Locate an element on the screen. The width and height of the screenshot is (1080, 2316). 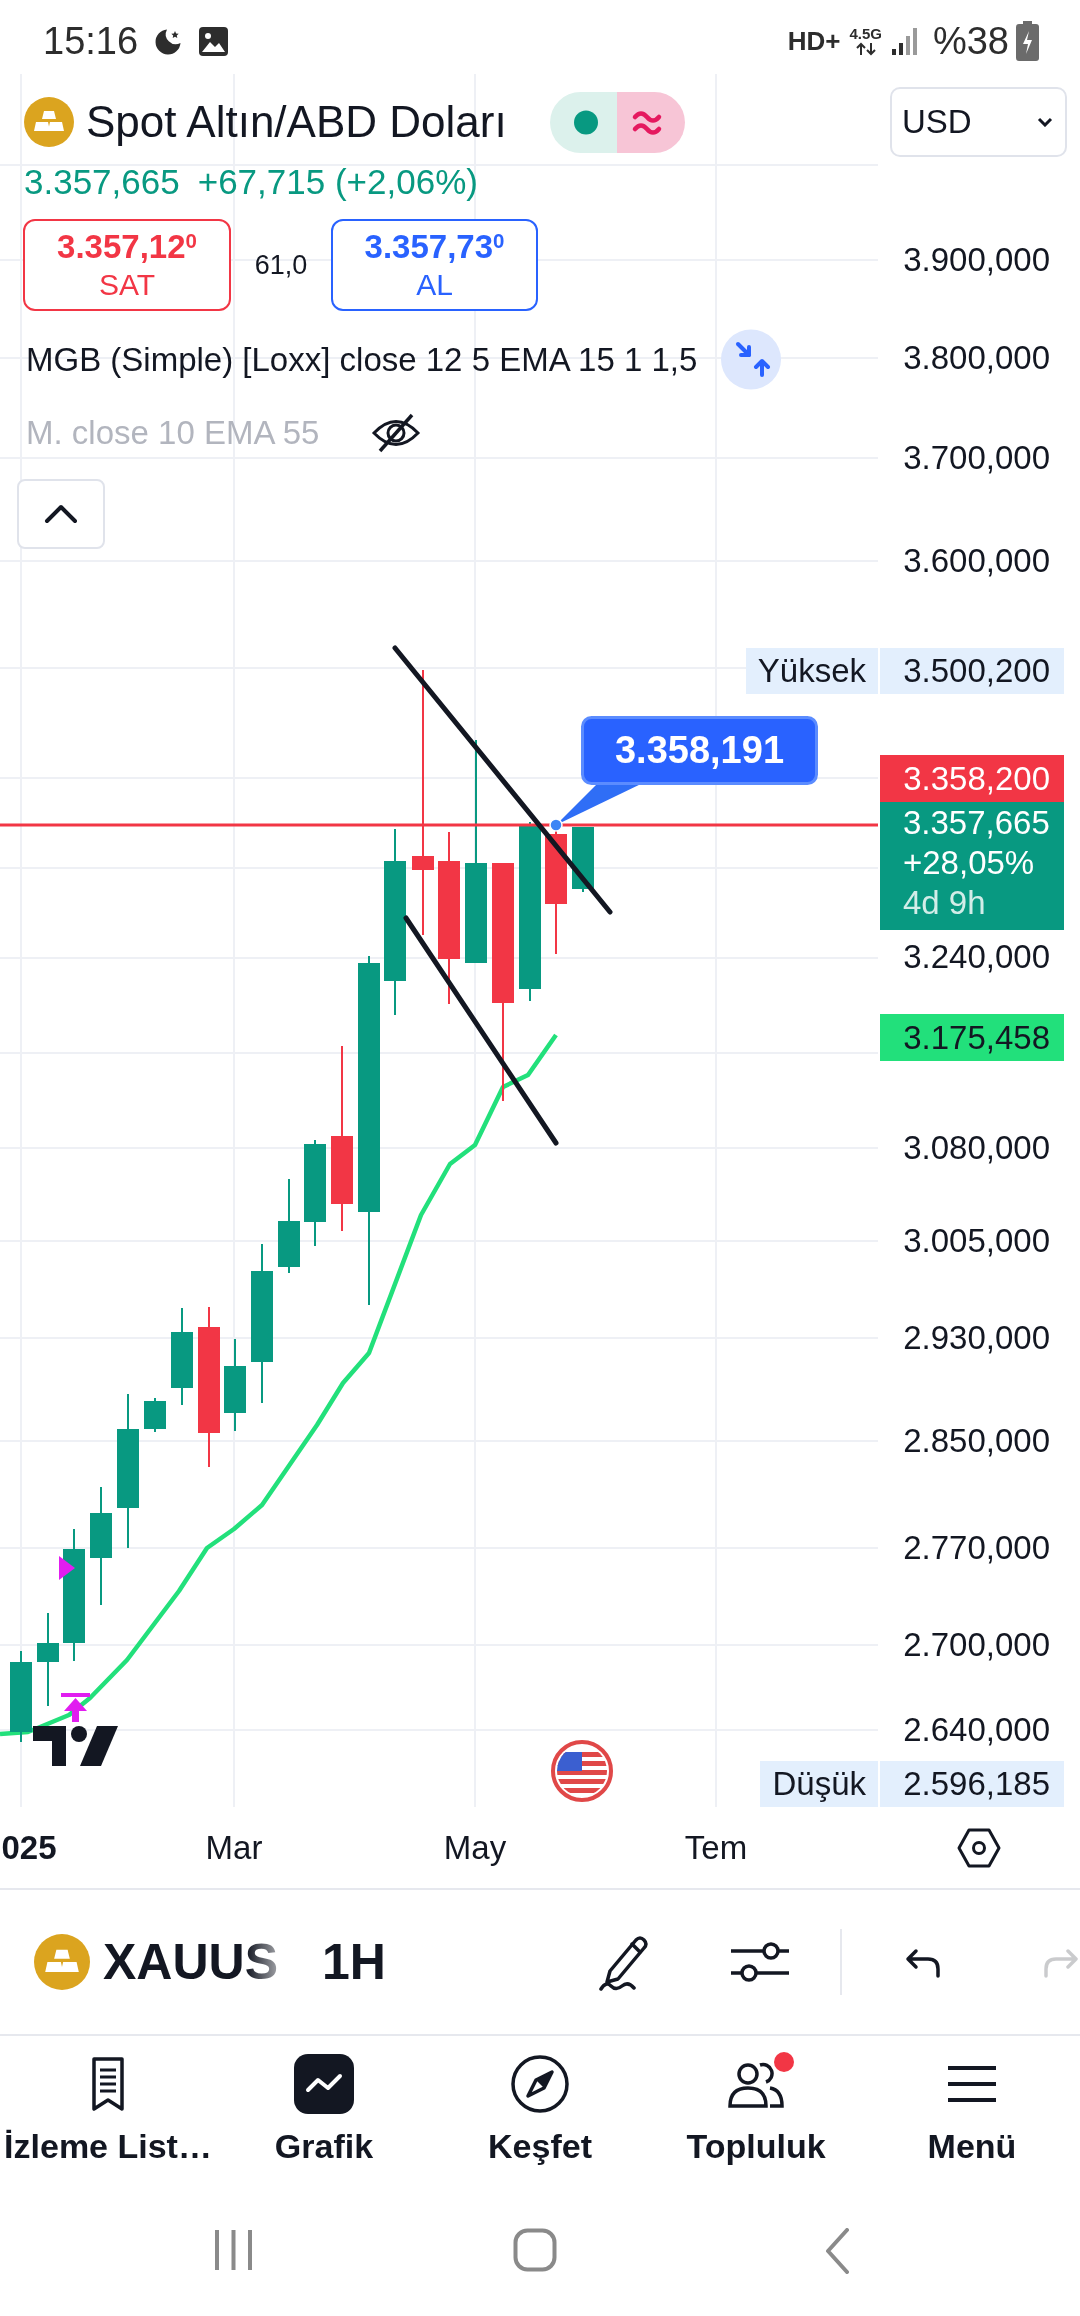
sell-button: 3.357,12$^{0}$ SAT is located at coordinates (127, 265).